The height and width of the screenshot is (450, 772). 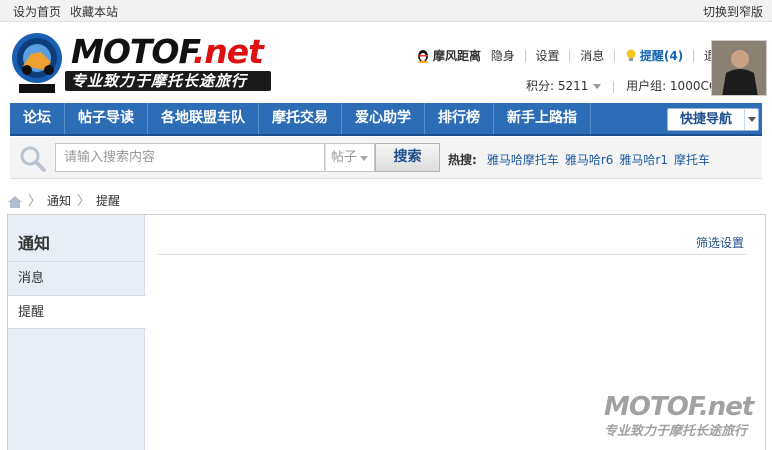 What do you see at coordinates (407, 157) in the screenshot?
I see `search-button: 搜索` at bounding box center [407, 157].